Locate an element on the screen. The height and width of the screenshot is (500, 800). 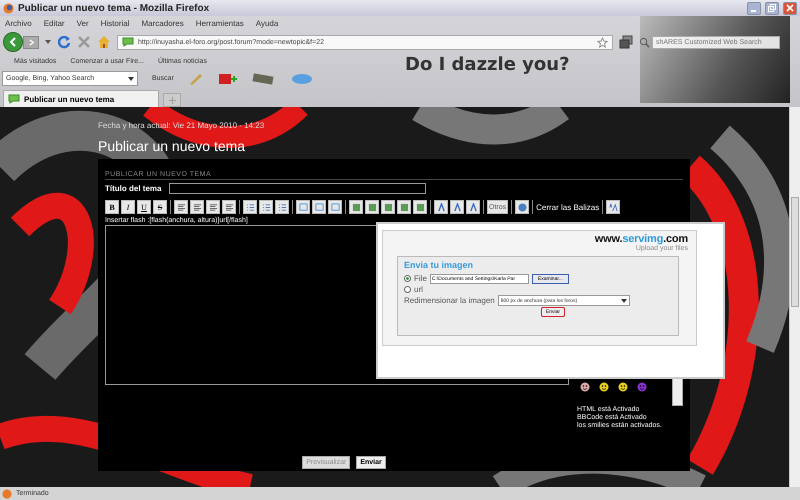
browser-tab: Publicar un nuevo tema is located at coordinates (81, 98).